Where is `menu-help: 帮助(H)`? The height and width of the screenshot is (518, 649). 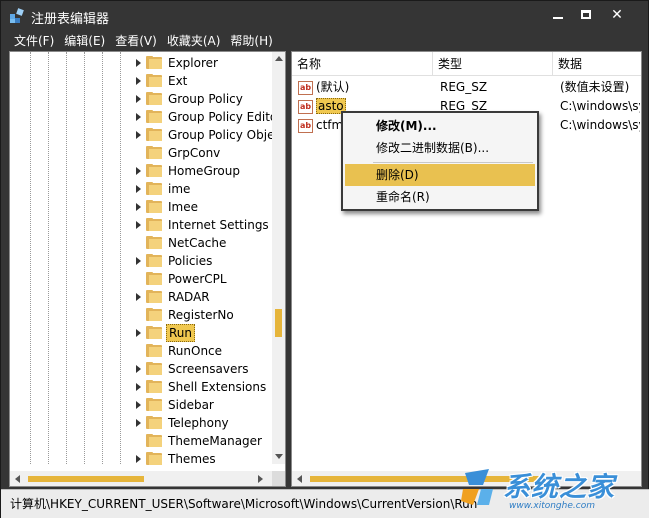
menu-help: 帮助(H) is located at coordinates (251, 41).